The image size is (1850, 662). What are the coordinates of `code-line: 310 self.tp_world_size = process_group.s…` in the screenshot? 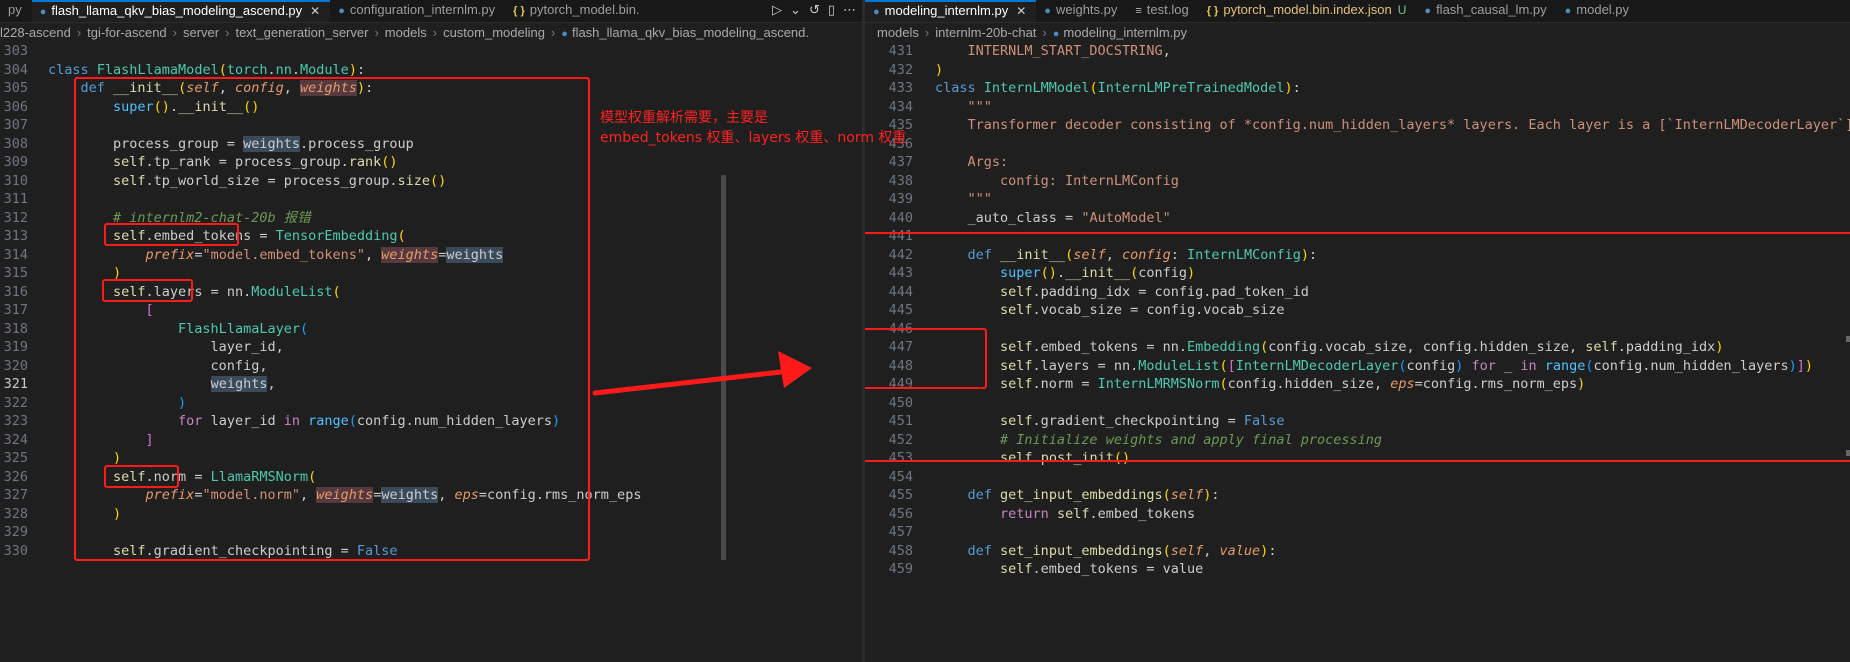 It's located at (431, 181).